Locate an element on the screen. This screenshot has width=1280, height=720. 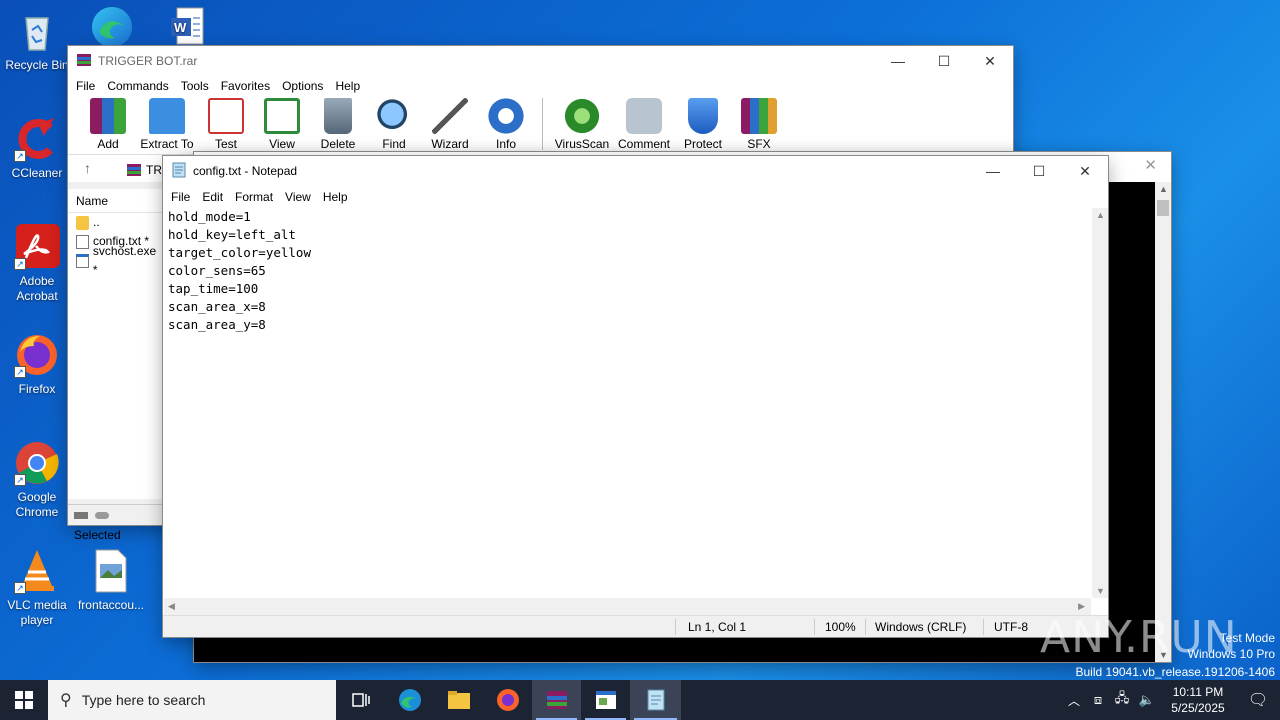
svg-text: W is located at coordinates (180, 27).